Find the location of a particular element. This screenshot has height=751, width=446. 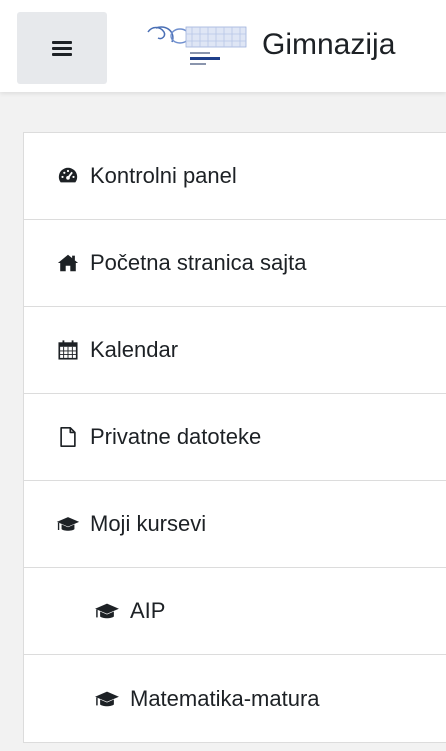

nav-item-label: Matematika-matura is located at coordinates (225, 698).